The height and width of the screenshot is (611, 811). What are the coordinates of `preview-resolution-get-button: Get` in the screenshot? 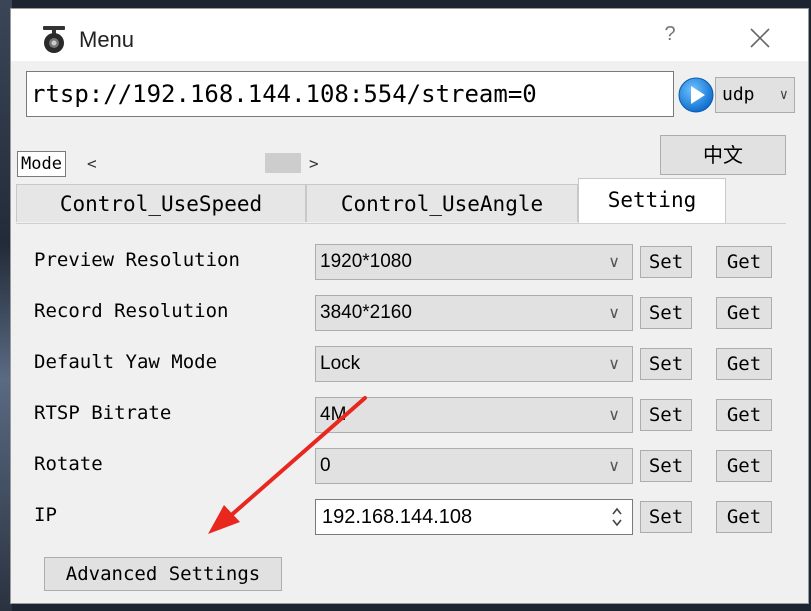 It's located at (744, 262).